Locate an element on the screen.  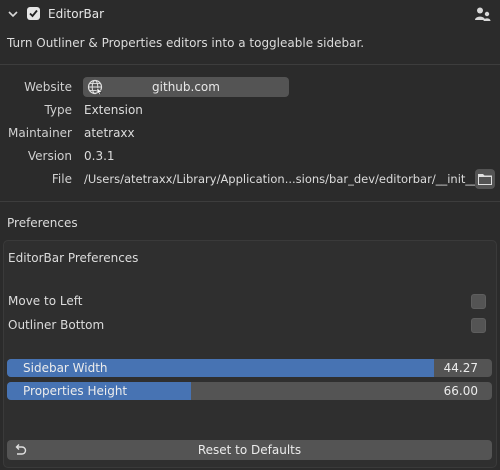
properties-height-label: Properties Height is located at coordinates (75, 391).